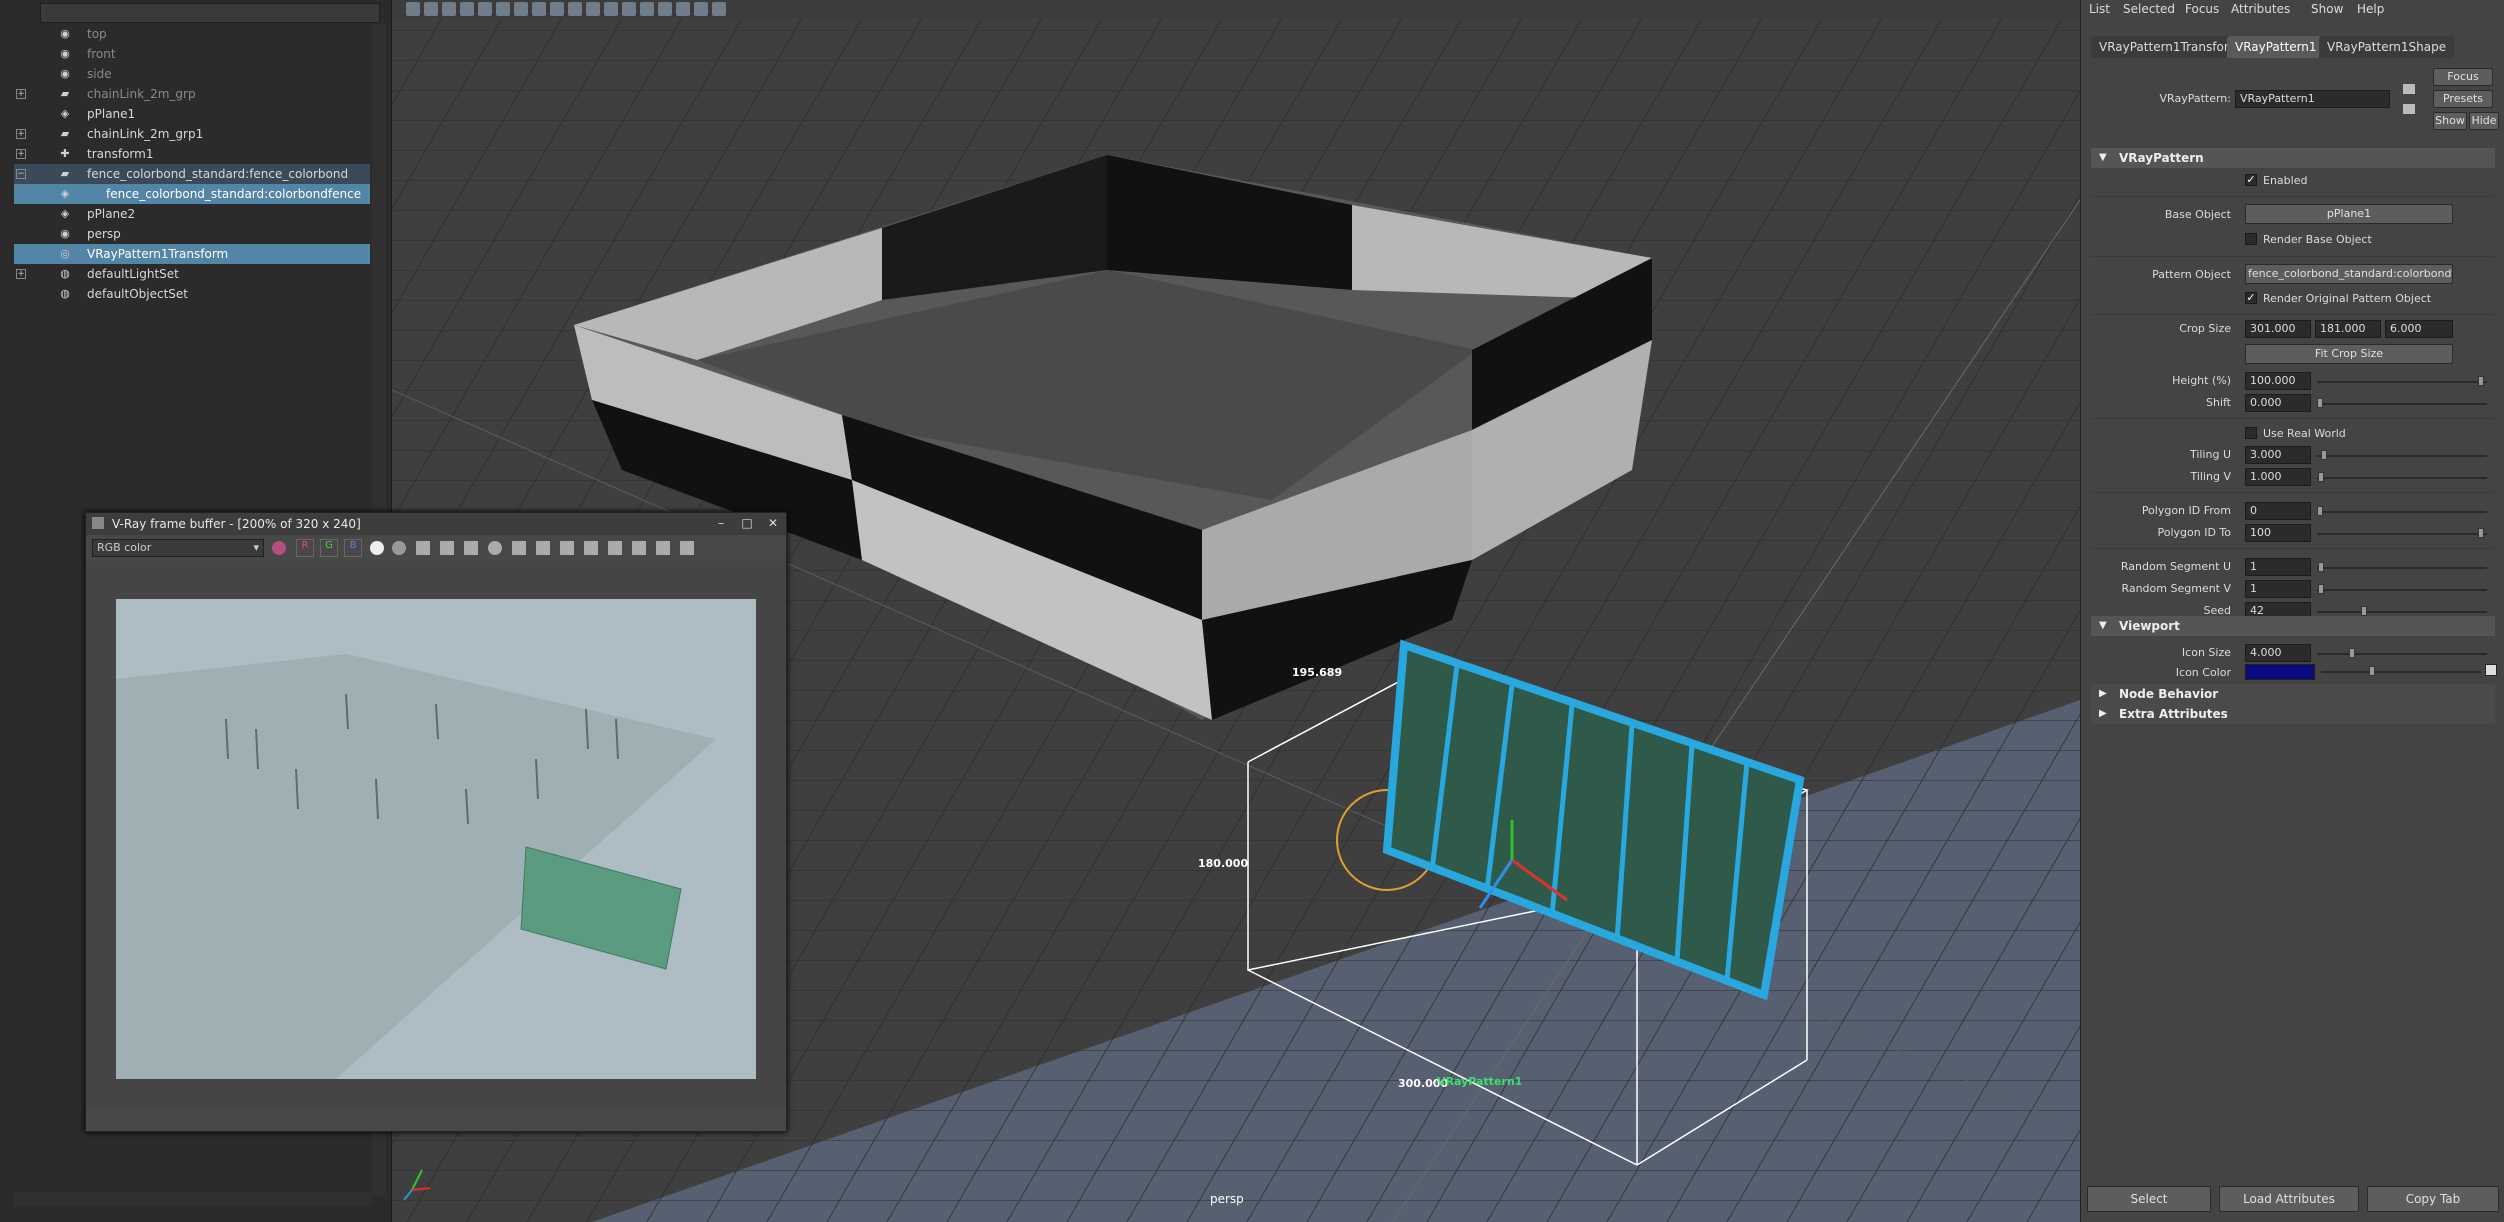 Image resolution: width=2504 pixels, height=1222 pixels. Describe the element at coordinates (2320, 511) in the screenshot. I see `polygon-id-from-slider-knob` at that location.